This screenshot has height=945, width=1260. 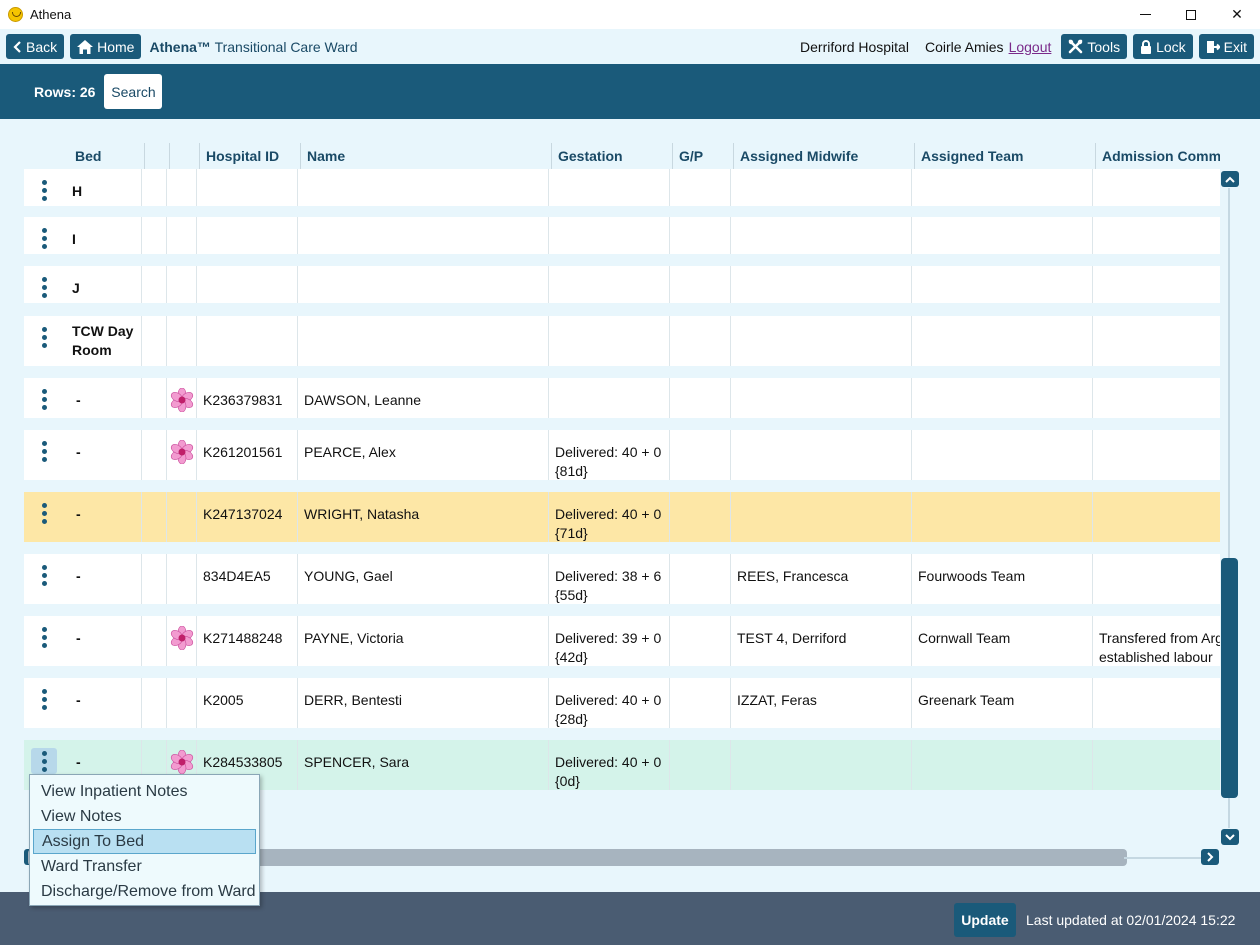 I want to click on back-button: Back, so click(x=35, y=46).